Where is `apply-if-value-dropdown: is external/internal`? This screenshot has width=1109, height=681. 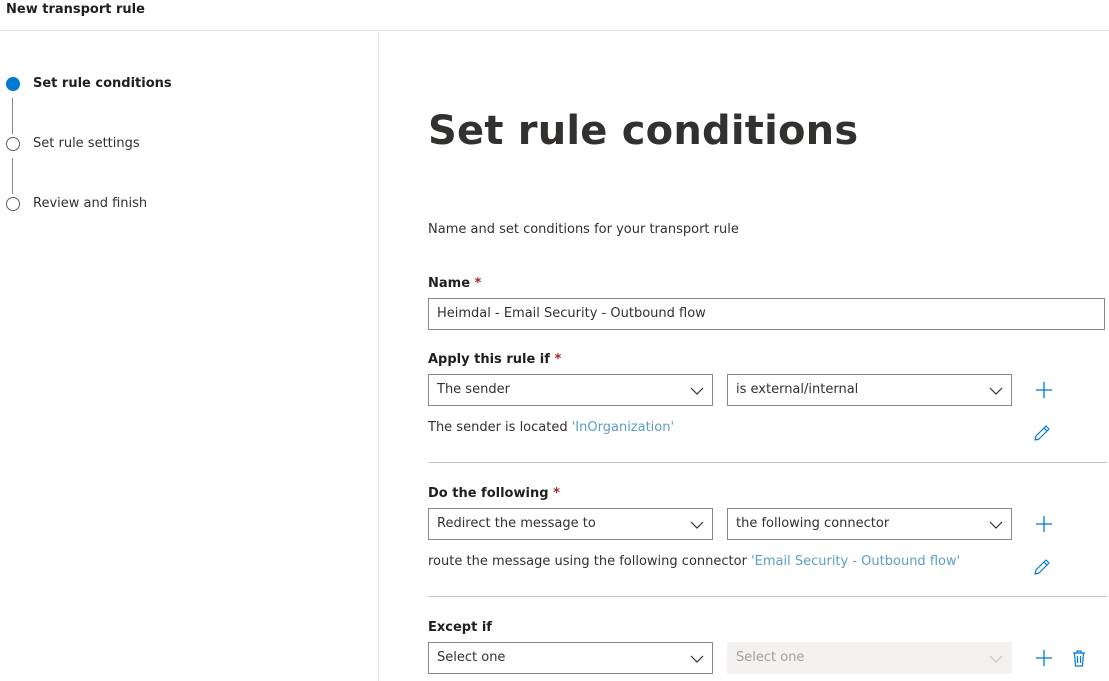
apply-if-value-dropdown: is external/internal is located at coordinates (869, 390).